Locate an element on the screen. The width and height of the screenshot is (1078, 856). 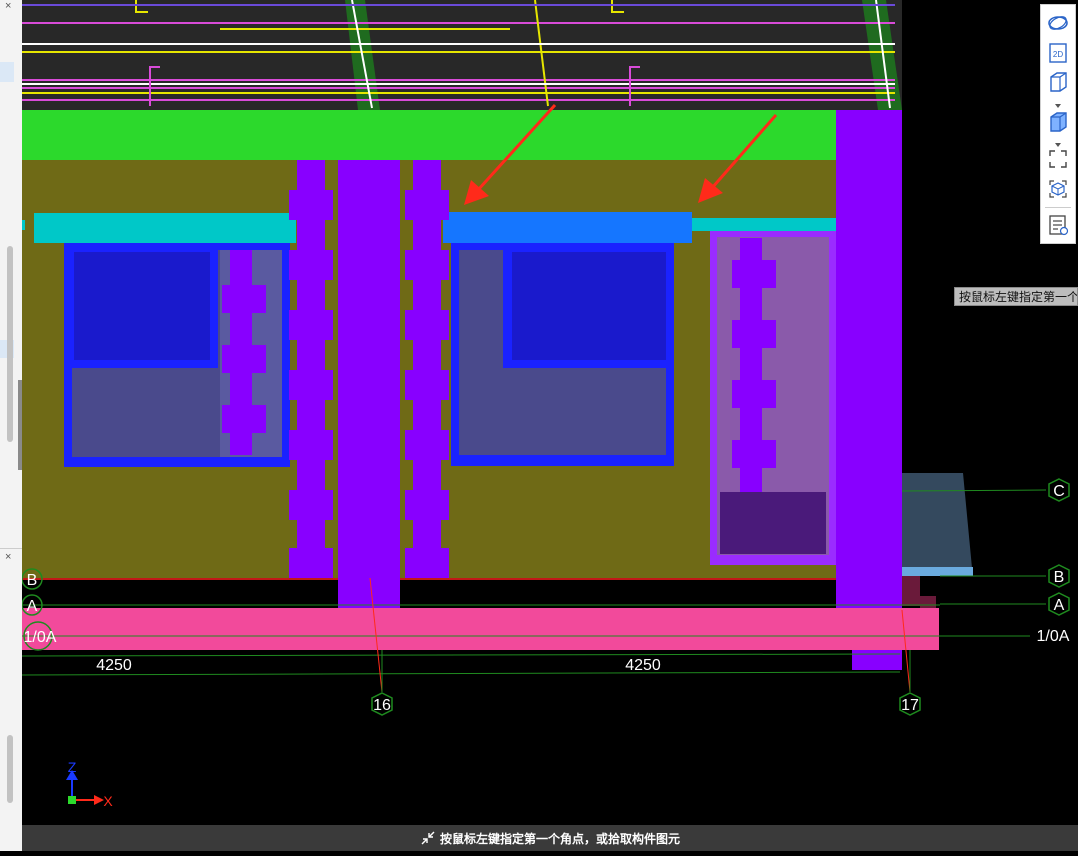
grid-axis-16: 16 is located at coordinates (382, 704).